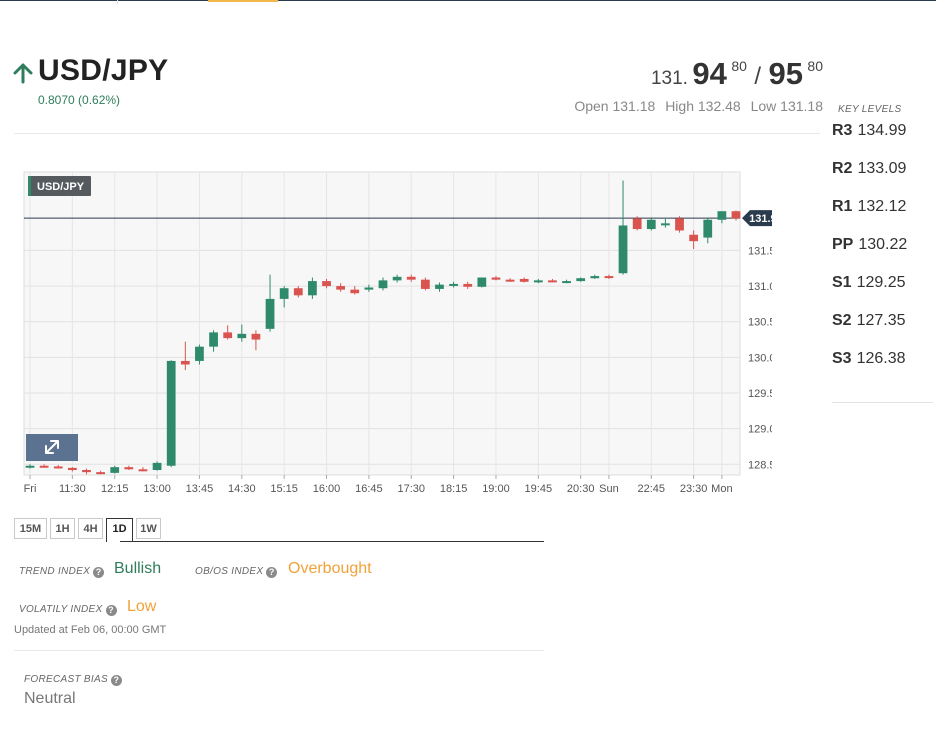  Describe the element at coordinates (61, 609) in the screenshot. I see `volatility-index-text: VOLATILY INDEX` at that location.